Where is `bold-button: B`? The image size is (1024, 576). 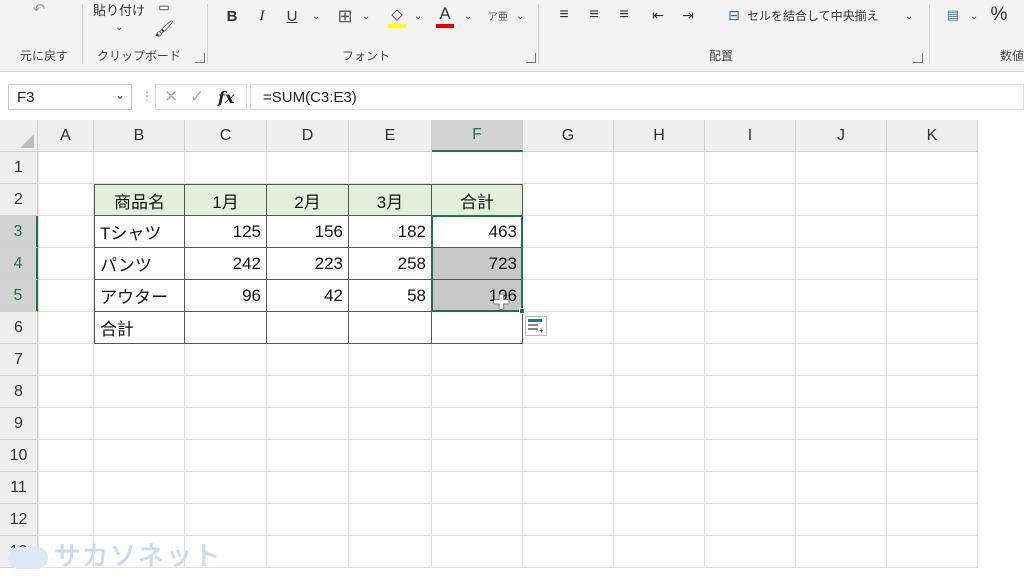
bold-button: B is located at coordinates (232, 16).